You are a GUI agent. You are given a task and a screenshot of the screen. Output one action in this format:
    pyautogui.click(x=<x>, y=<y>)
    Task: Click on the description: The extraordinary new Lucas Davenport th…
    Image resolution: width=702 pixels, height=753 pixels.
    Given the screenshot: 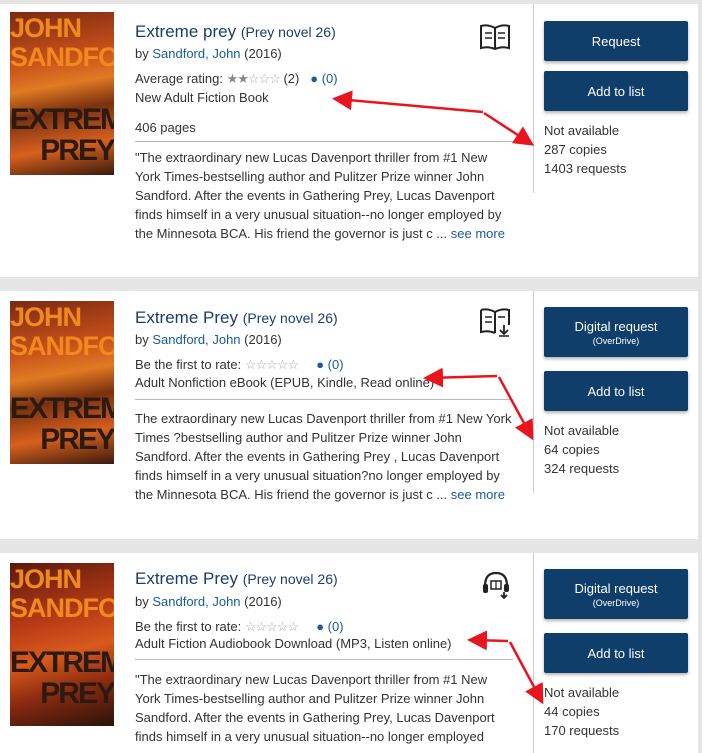 What is the action you would take?
    pyautogui.click(x=323, y=456)
    